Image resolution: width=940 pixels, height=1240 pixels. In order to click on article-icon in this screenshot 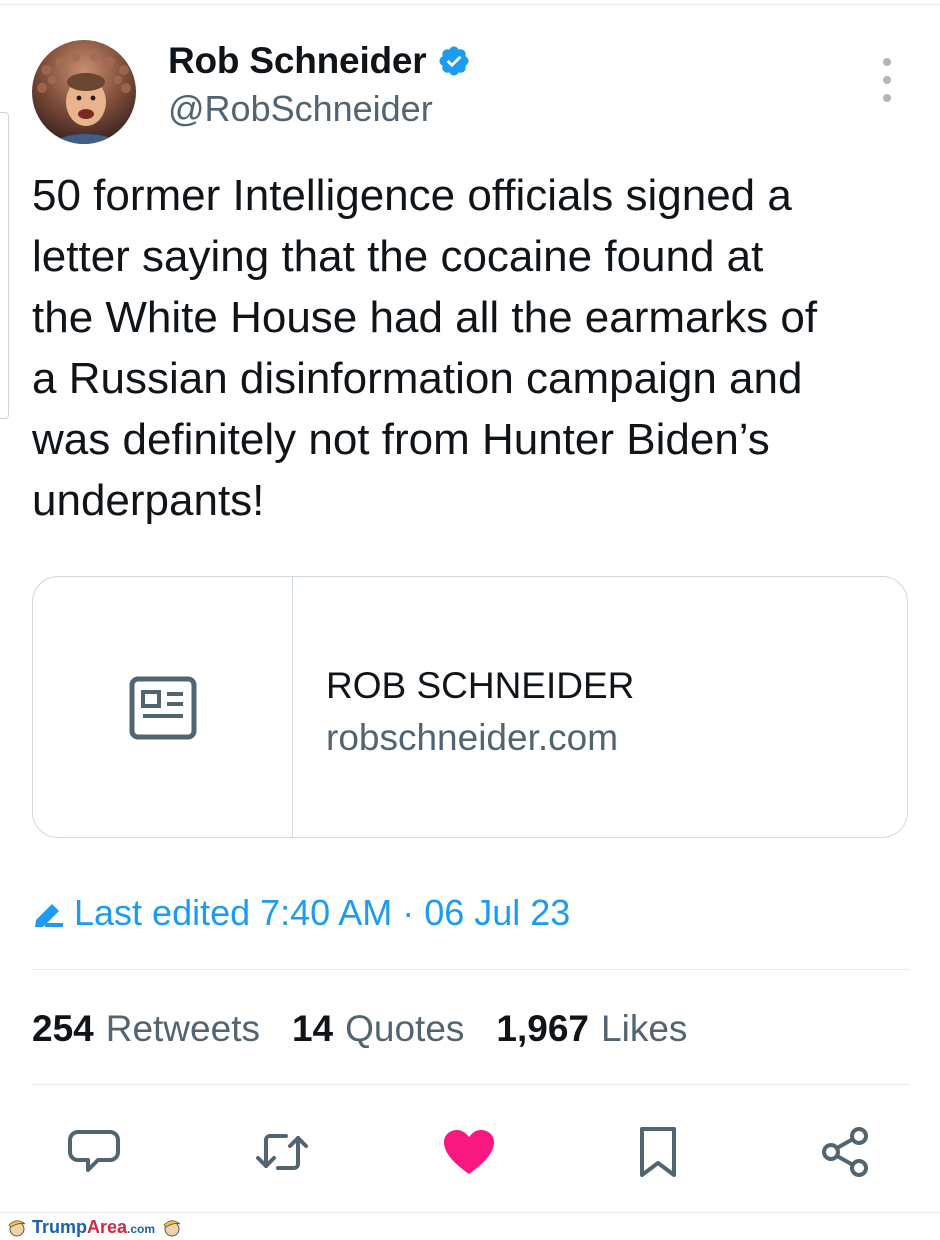, I will do `click(163, 708)`.